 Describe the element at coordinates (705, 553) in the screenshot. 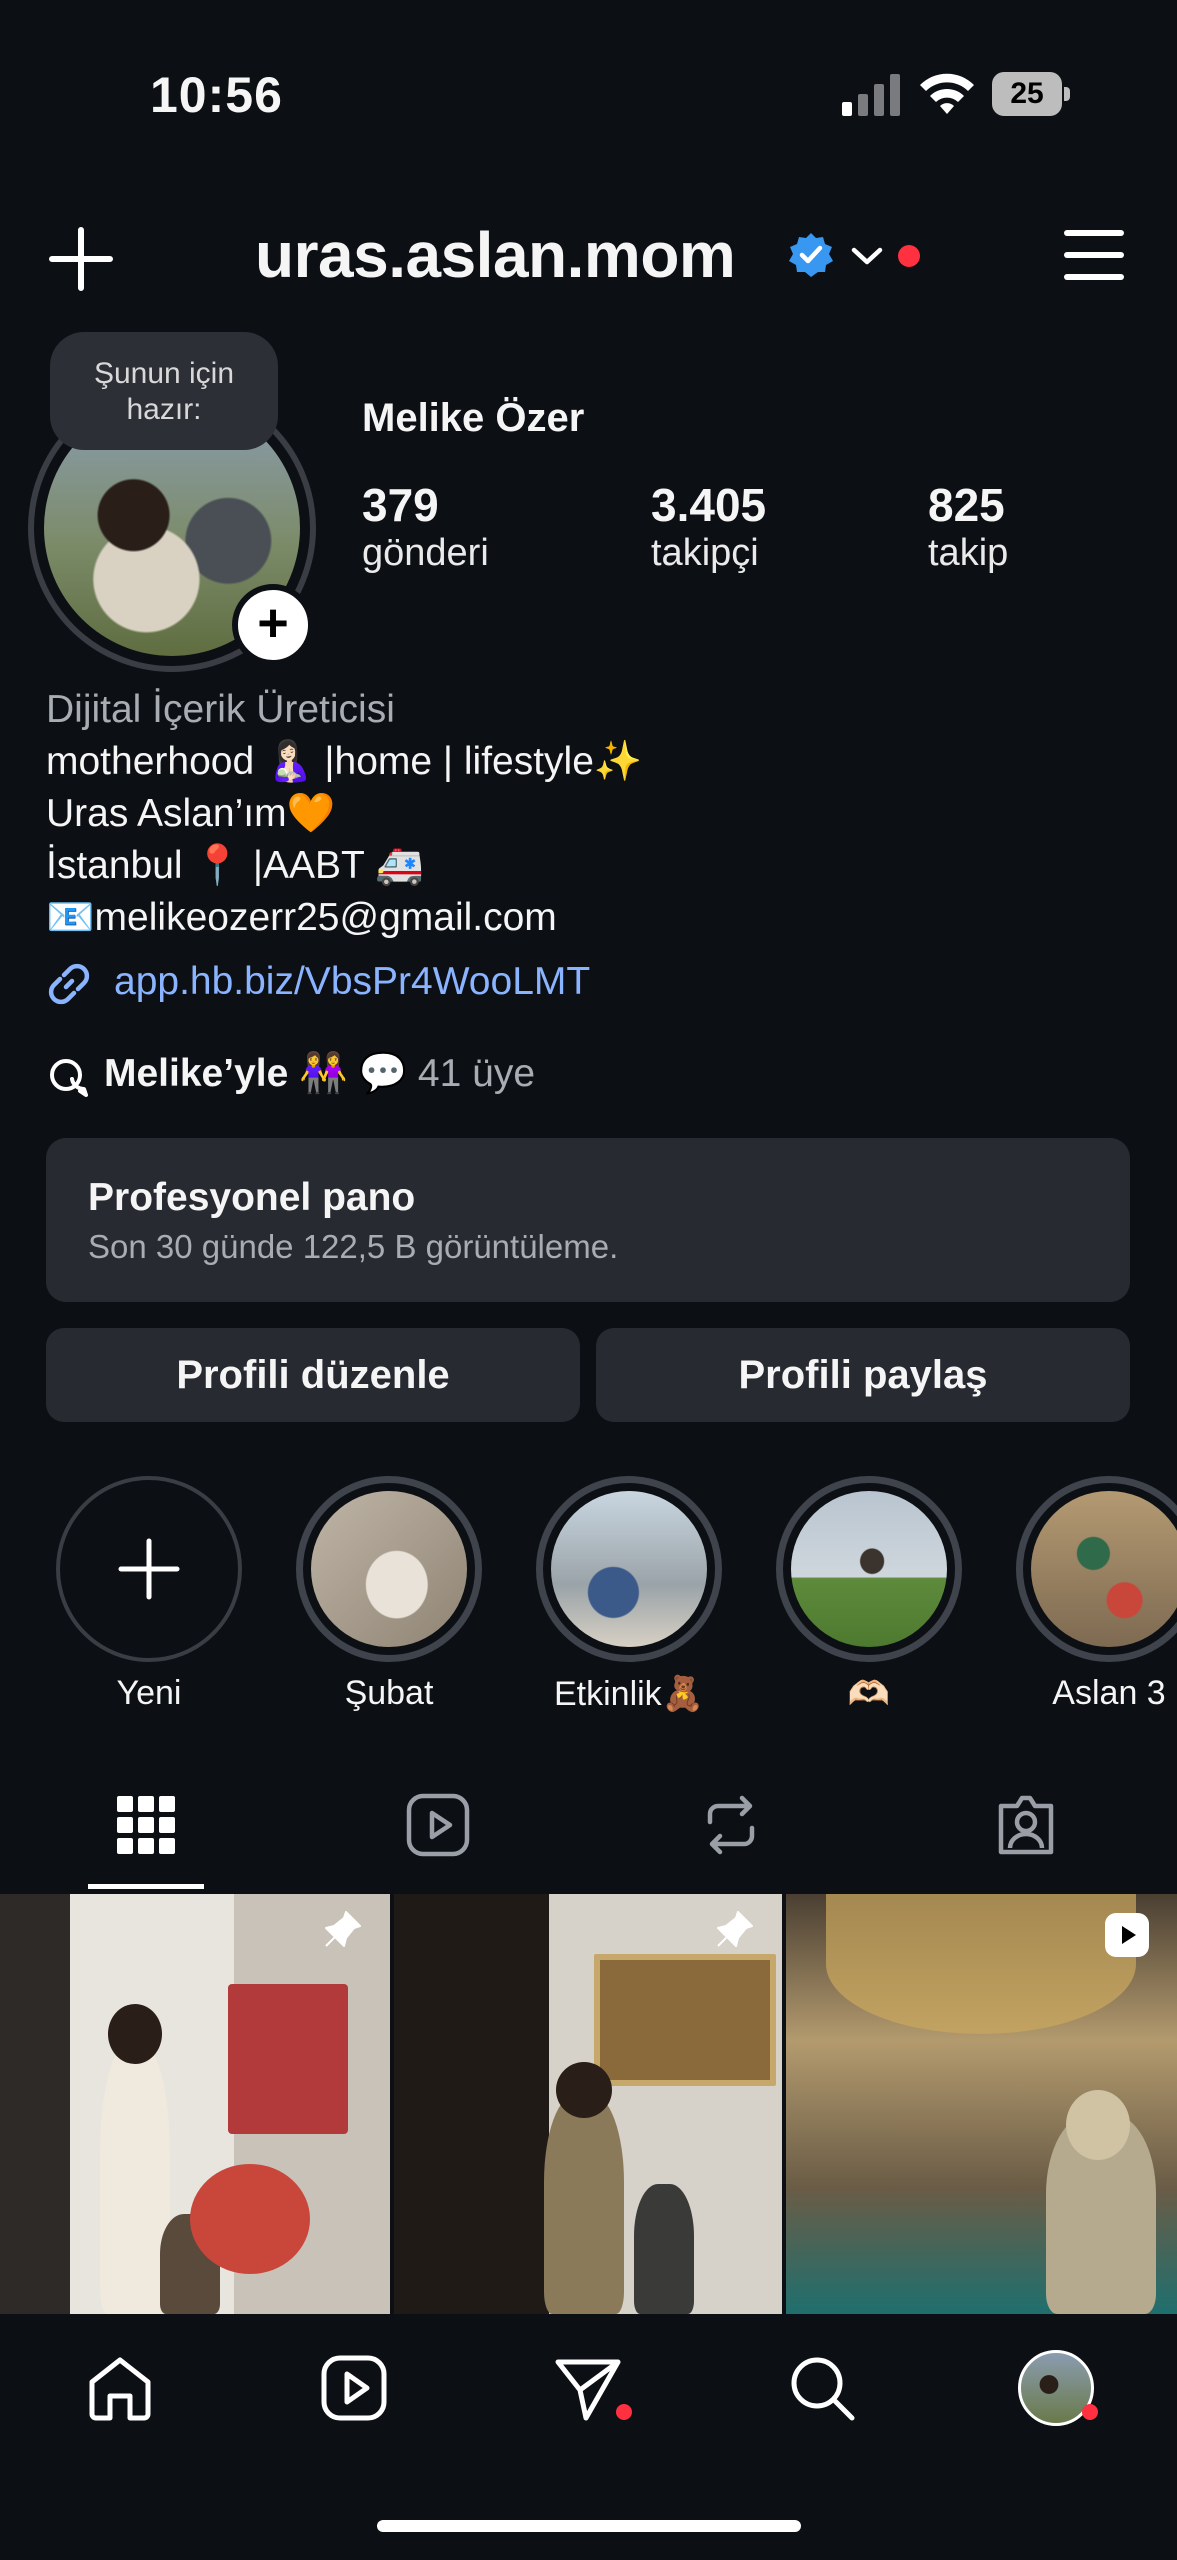

I see `stat-followers-label: takipçi` at that location.